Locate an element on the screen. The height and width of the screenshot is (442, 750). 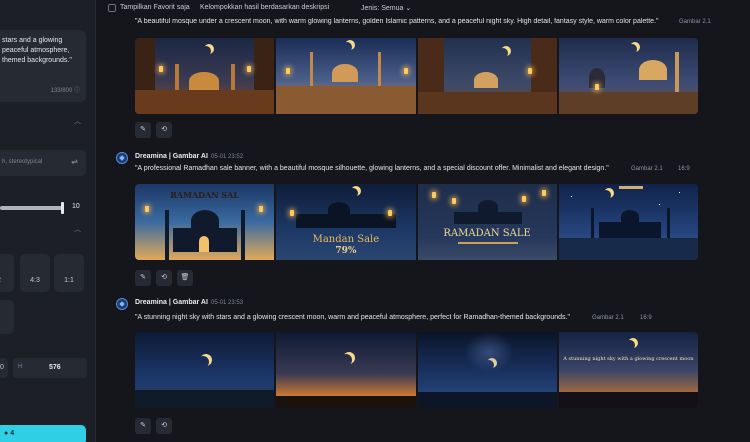
char-count: 133/800 ⓘ is located at coordinates (65, 91).